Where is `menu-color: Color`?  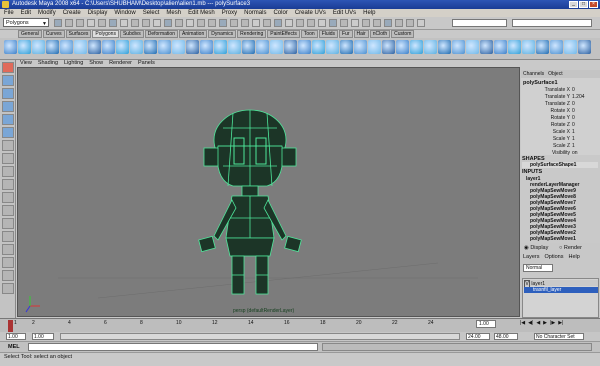
menu-color: Color is located at coordinates (280, 13).